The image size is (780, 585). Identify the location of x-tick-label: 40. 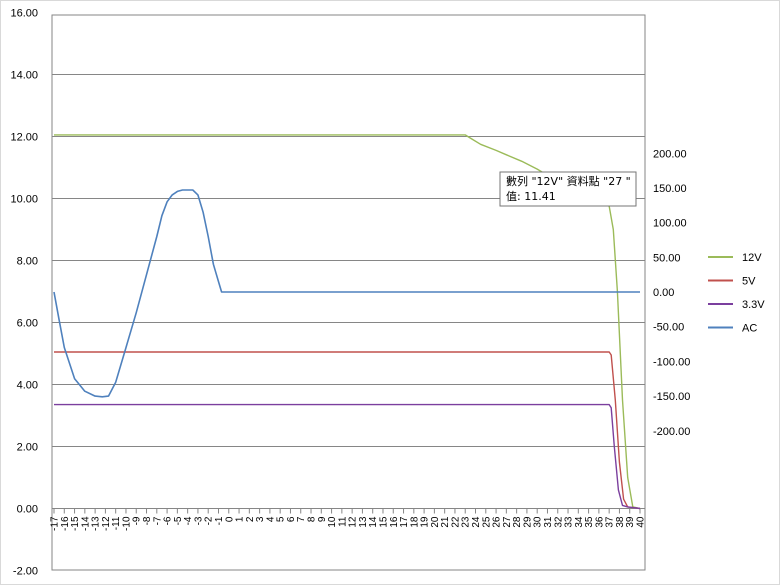
(641, 522).